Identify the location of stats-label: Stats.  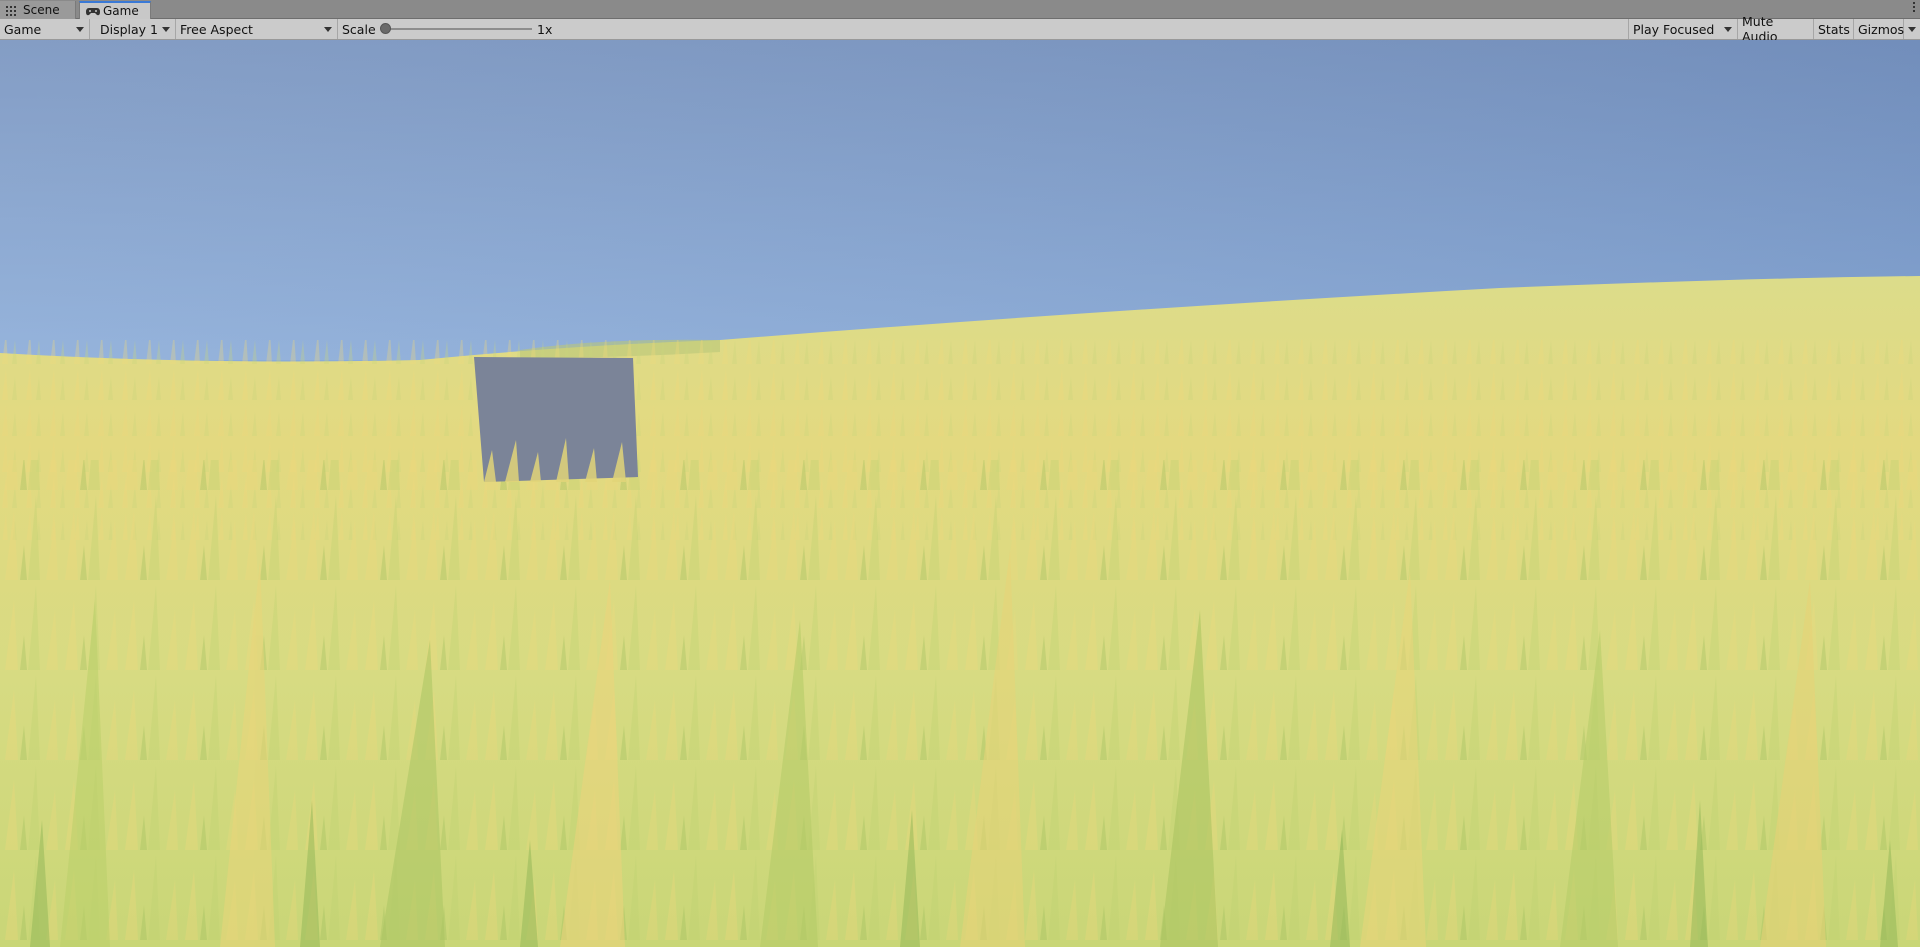
(1834, 29).